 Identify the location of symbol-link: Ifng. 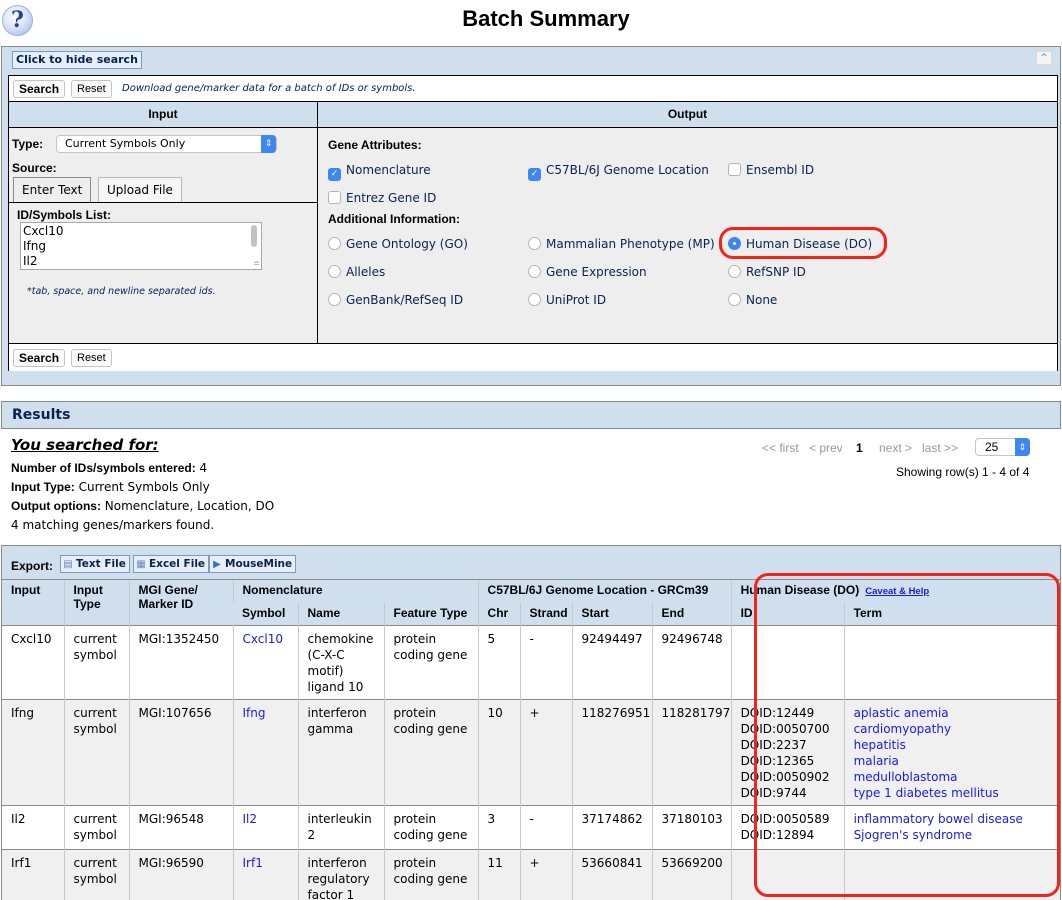
(254, 713).